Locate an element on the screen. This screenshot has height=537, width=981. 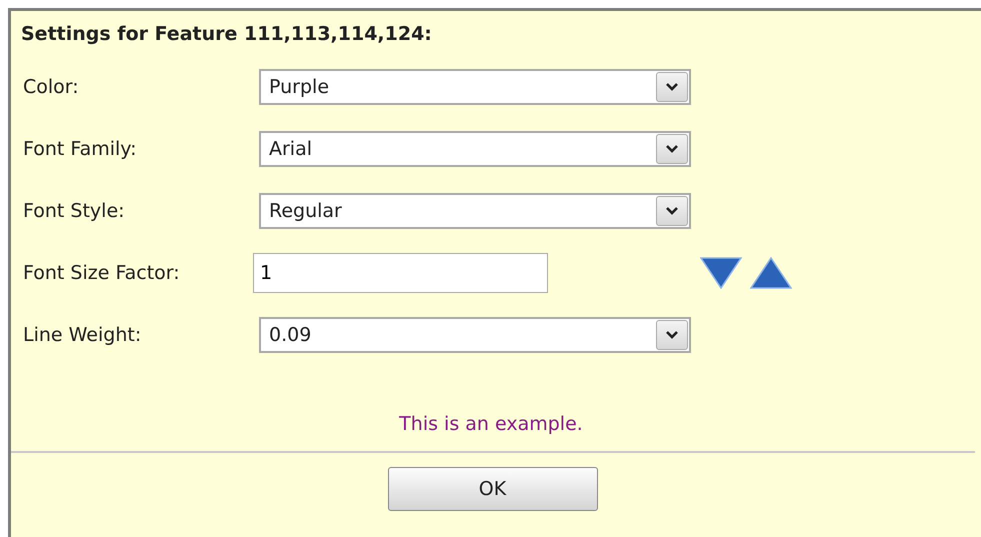
example-text: This is an example. is located at coordinates (491, 424).